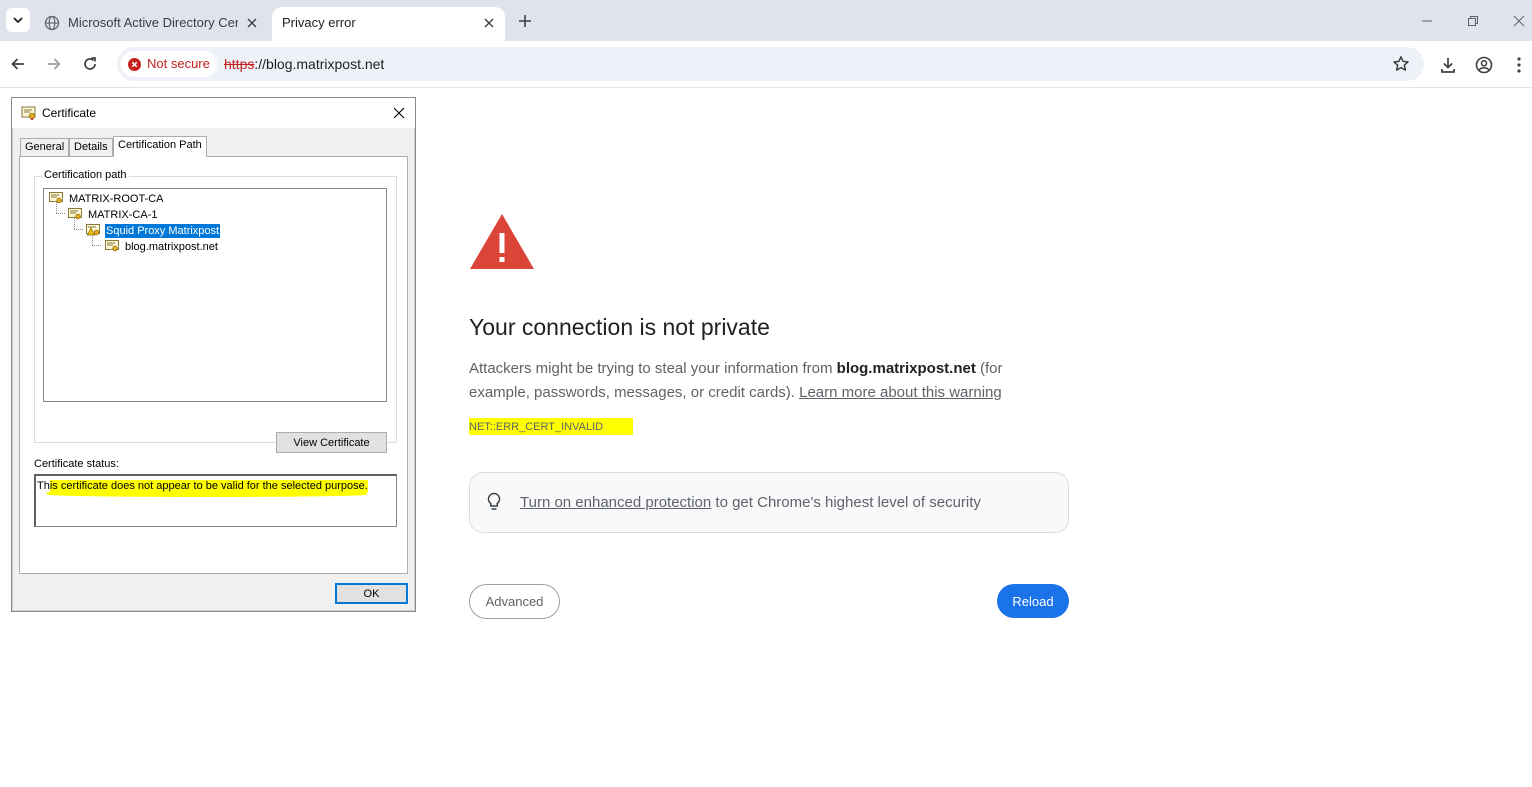 This screenshot has height=787, width=1532. I want to click on downloads-button, so click(1448, 65).